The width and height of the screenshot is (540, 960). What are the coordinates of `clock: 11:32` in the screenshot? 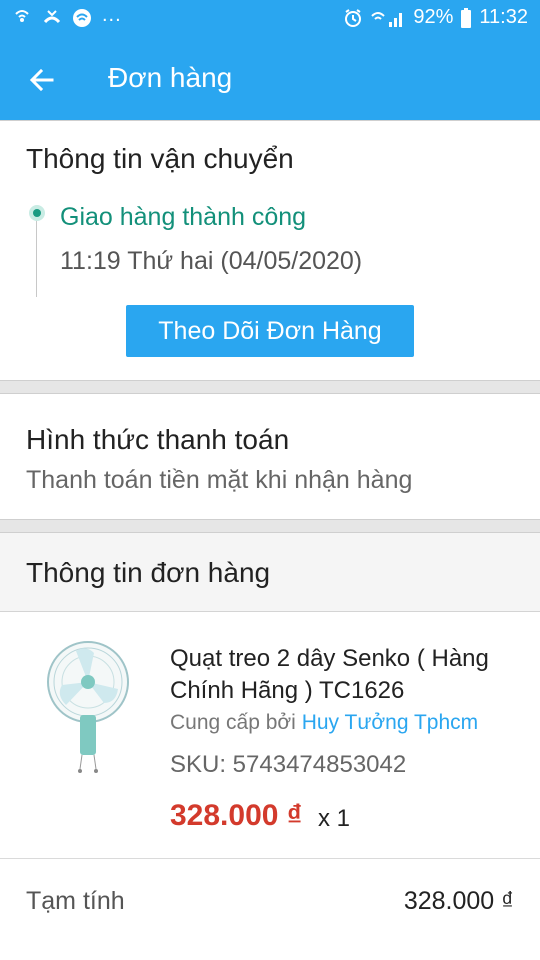 It's located at (503, 17).